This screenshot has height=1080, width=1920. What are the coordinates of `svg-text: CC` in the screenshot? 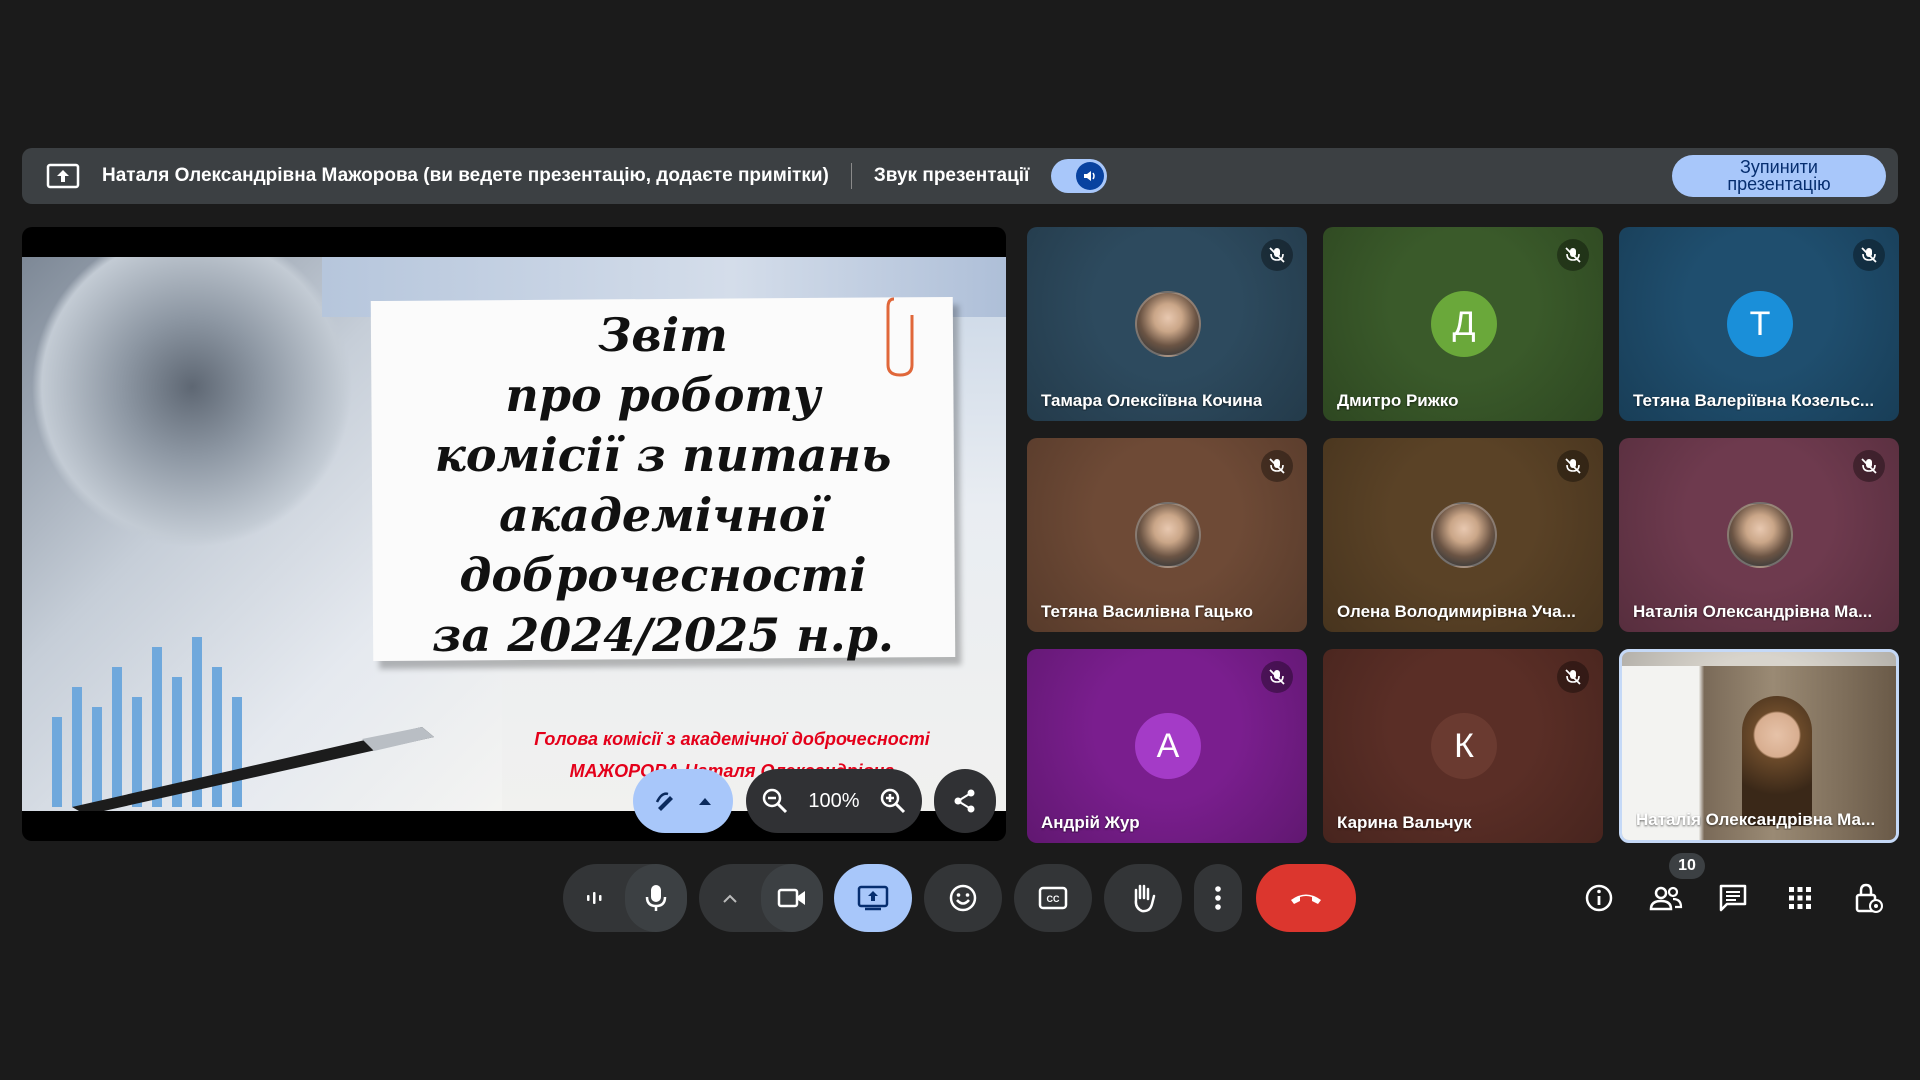 It's located at (1053, 899).